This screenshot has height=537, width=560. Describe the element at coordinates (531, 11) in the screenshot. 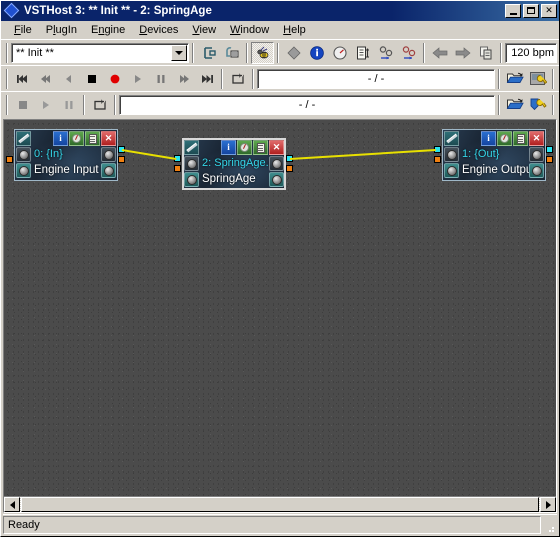

I see `maximize-button` at that location.